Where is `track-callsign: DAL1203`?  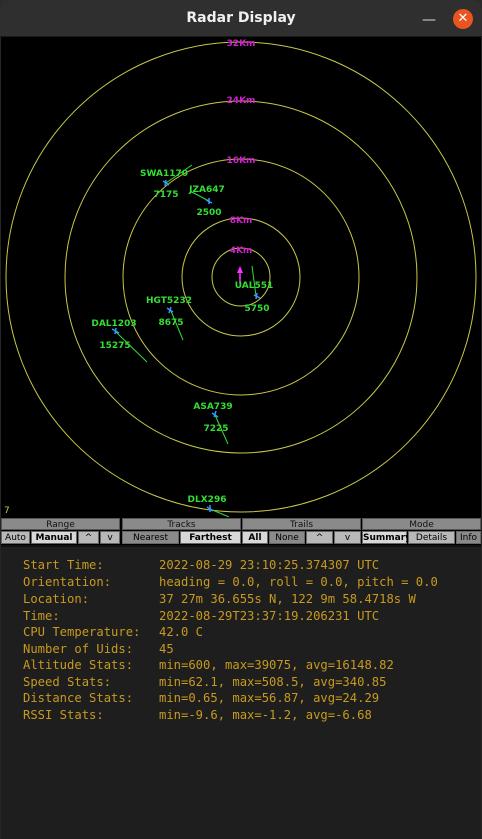
track-callsign: DAL1203 is located at coordinates (113, 324).